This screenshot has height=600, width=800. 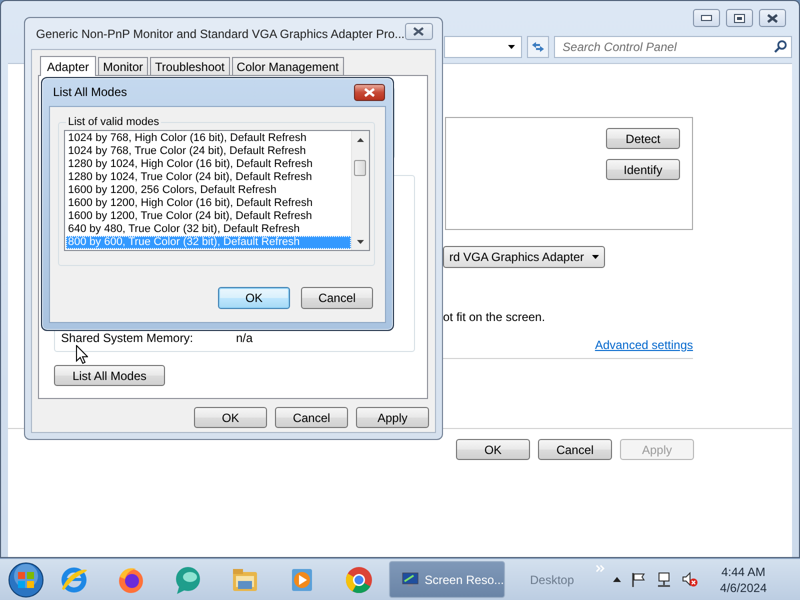 I want to click on mode-item: 1280 by 1024, True Color (24 bit), Default Refresh, so click(x=208, y=177).